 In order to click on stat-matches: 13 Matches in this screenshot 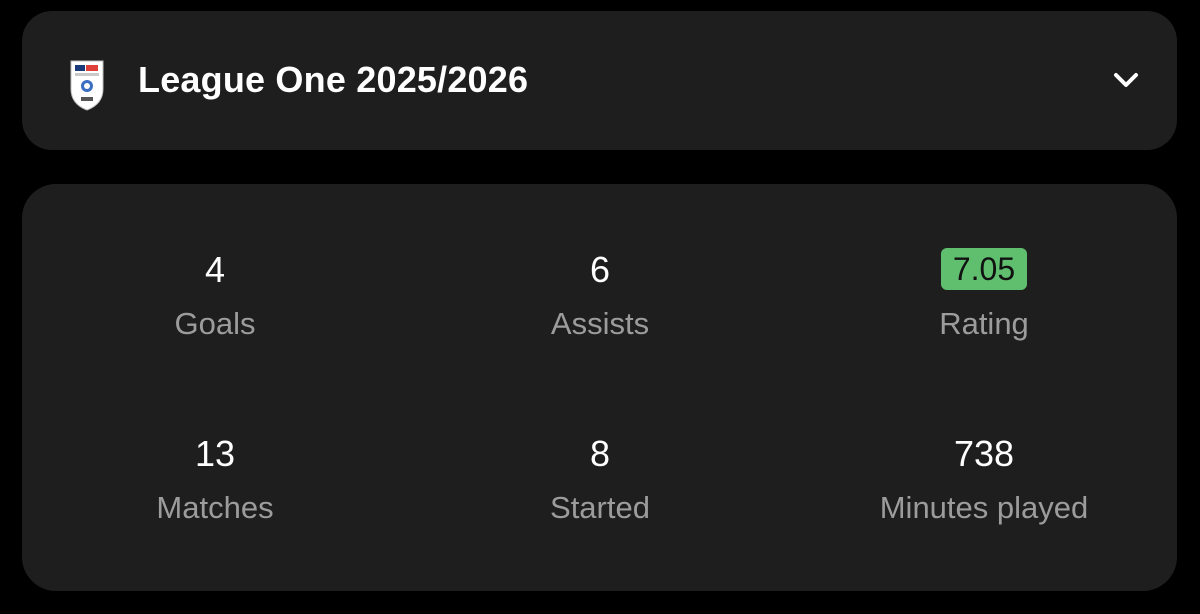, I will do `click(215, 480)`.